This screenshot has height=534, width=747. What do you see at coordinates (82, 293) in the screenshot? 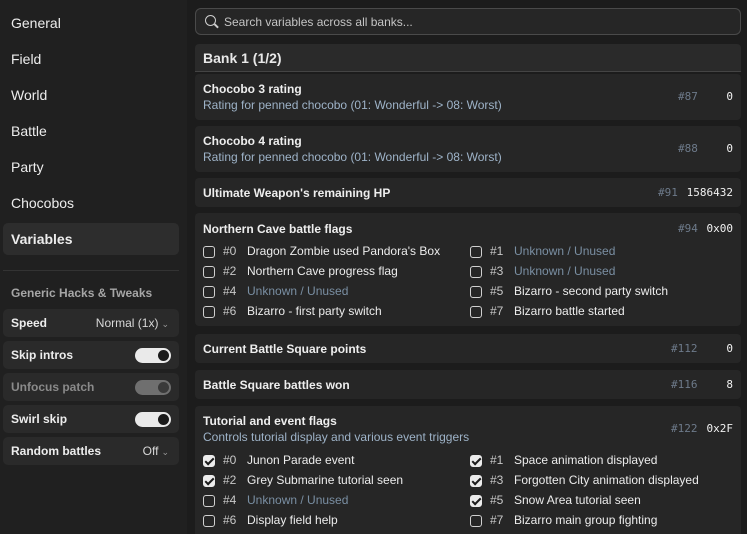
I see `section-title: Generic Hacks & Tweaks` at bounding box center [82, 293].